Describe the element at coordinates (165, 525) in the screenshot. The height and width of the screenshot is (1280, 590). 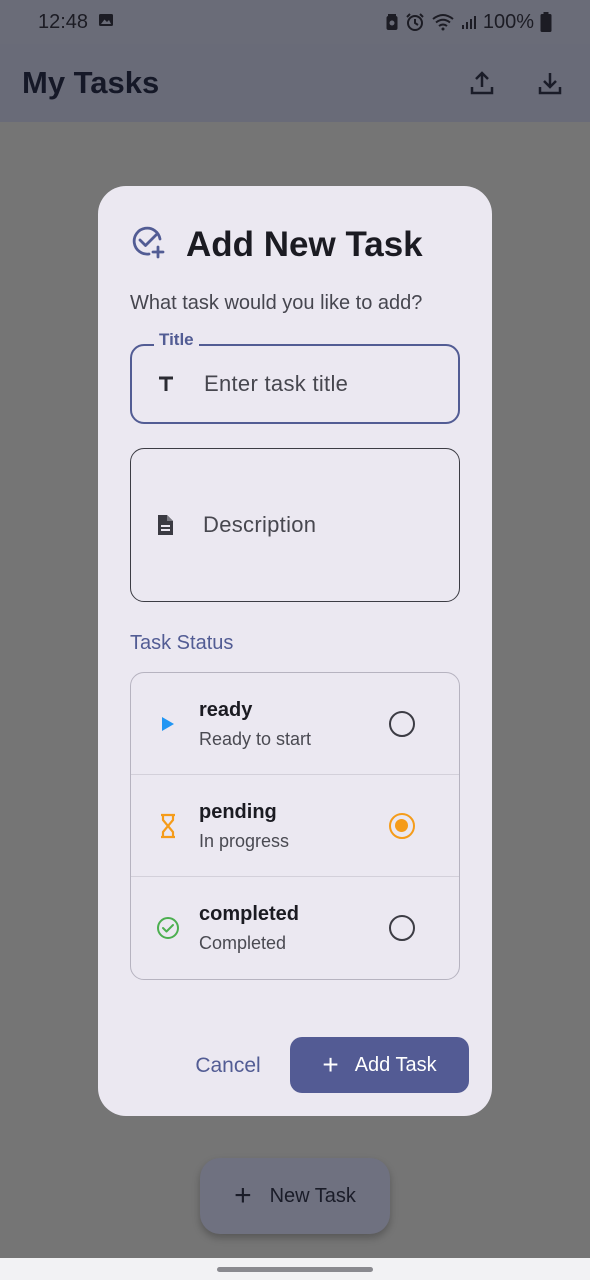
I see `document-icon` at that location.